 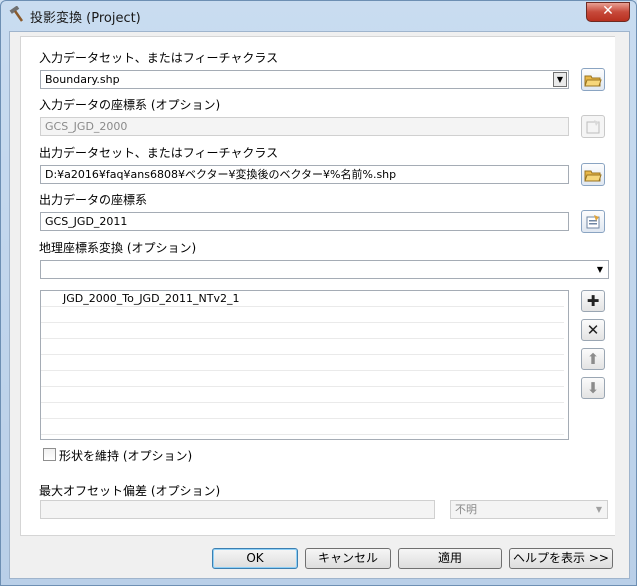 I want to click on apply-button: 適用, so click(x=450, y=558).